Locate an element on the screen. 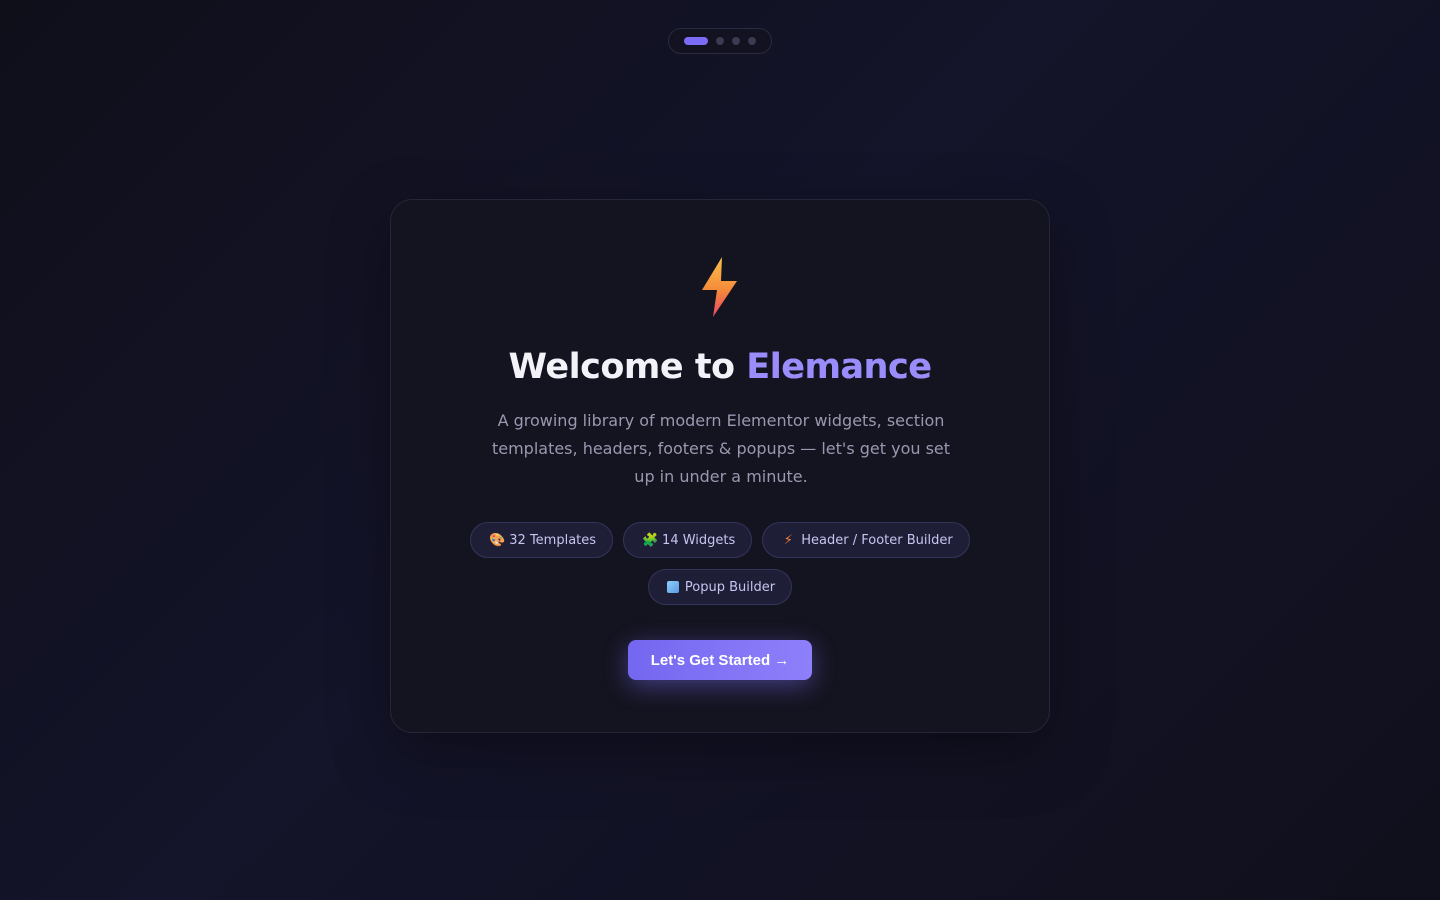 This screenshot has height=900, width=1440. brand-name: Elemance is located at coordinates (839, 367).